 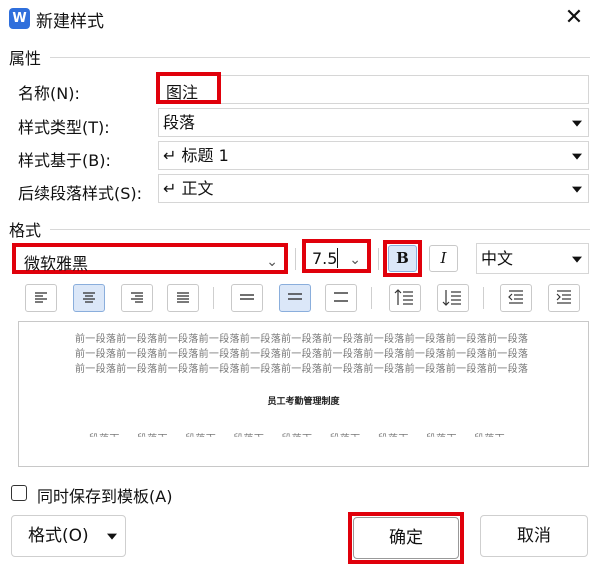 What do you see at coordinates (443, 258) in the screenshot?
I see `italic-button: I` at bounding box center [443, 258].